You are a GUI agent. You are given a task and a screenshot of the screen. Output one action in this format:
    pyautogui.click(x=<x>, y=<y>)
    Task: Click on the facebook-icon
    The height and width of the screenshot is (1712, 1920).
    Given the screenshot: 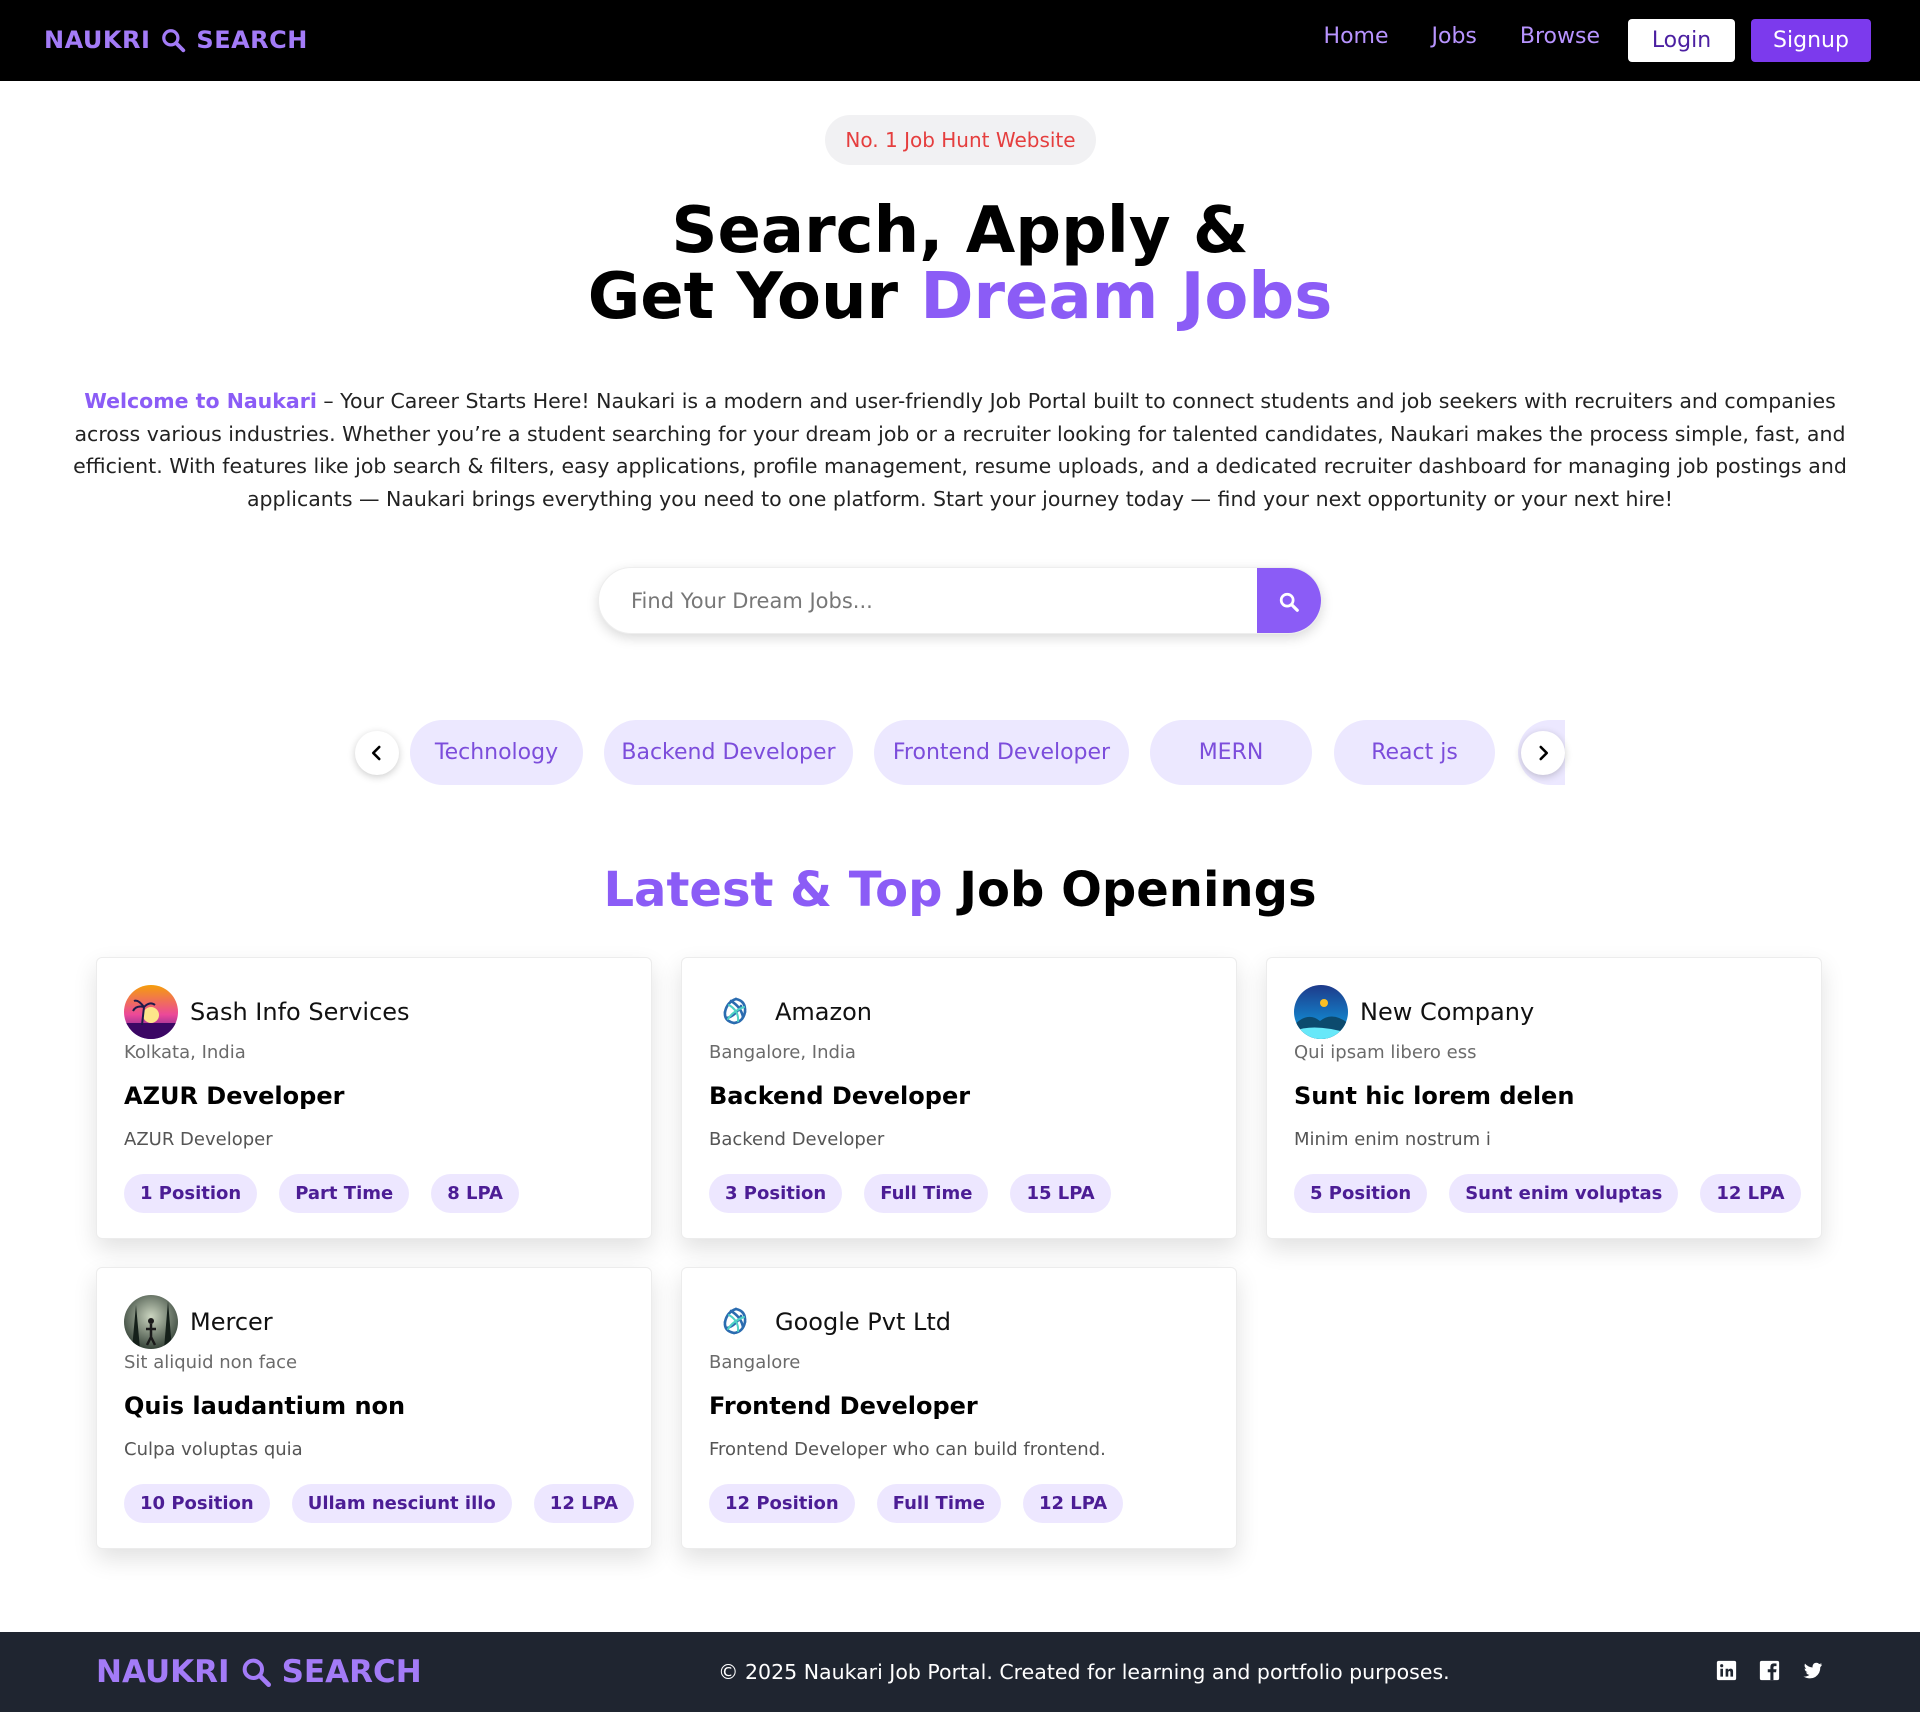 What is the action you would take?
    pyautogui.click(x=1769, y=1670)
    